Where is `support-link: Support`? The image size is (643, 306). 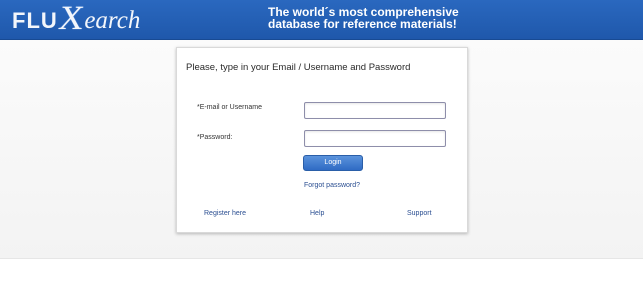
support-link: Support is located at coordinates (419, 213).